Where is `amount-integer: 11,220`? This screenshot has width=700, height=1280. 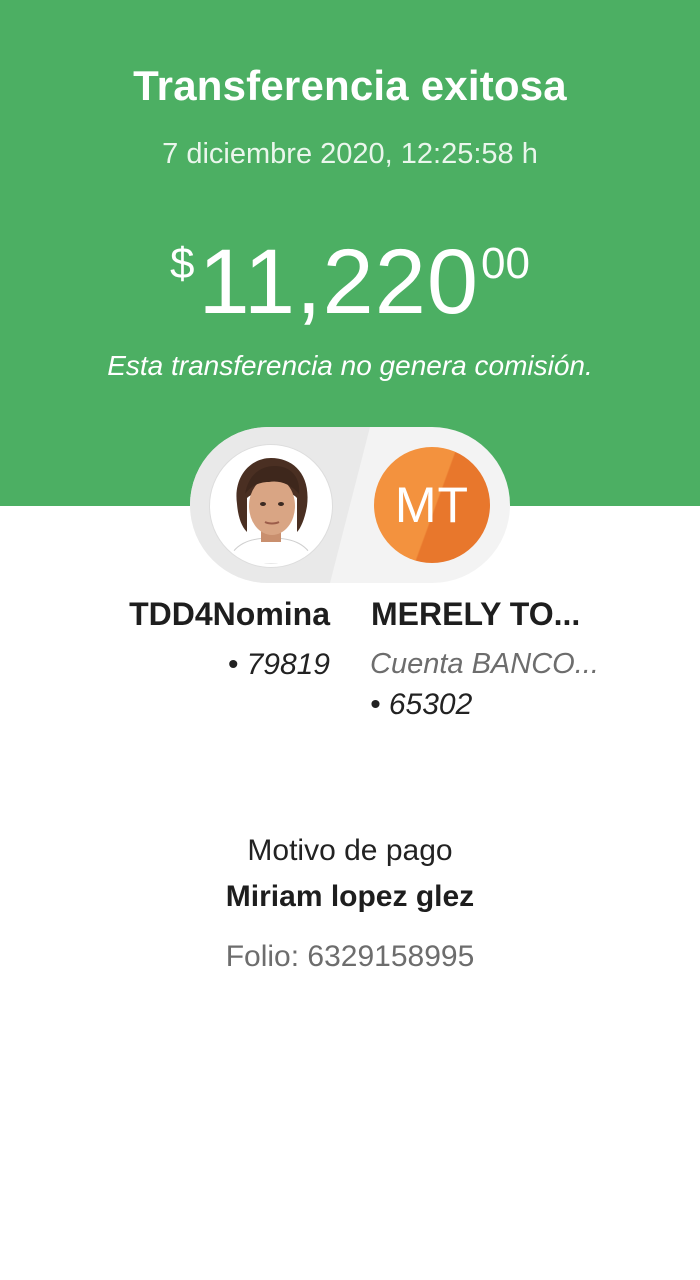
amount-integer: 11,220 is located at coordinates (339, 282).